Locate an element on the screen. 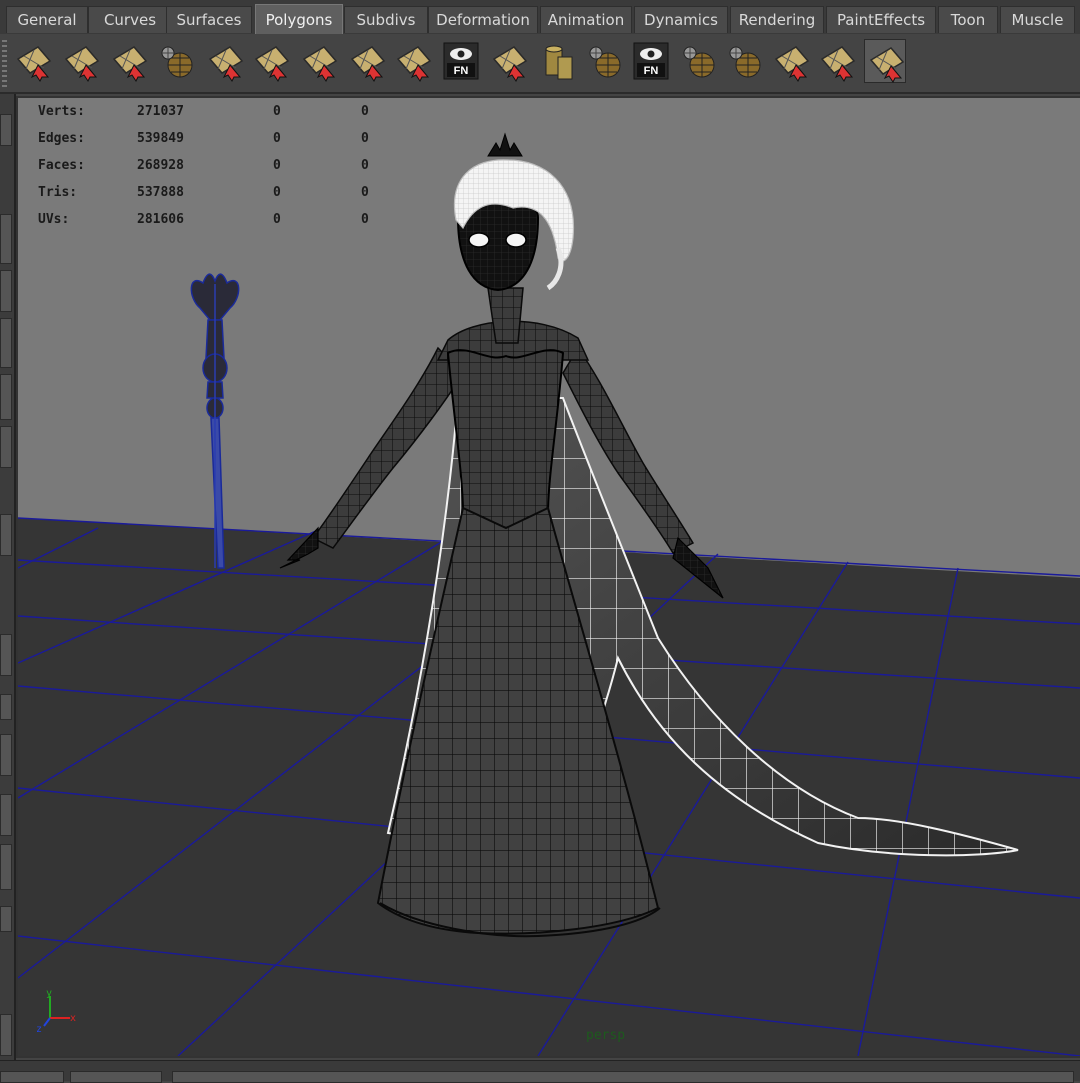  bottom-bar is located at coordinates (540, 1071).